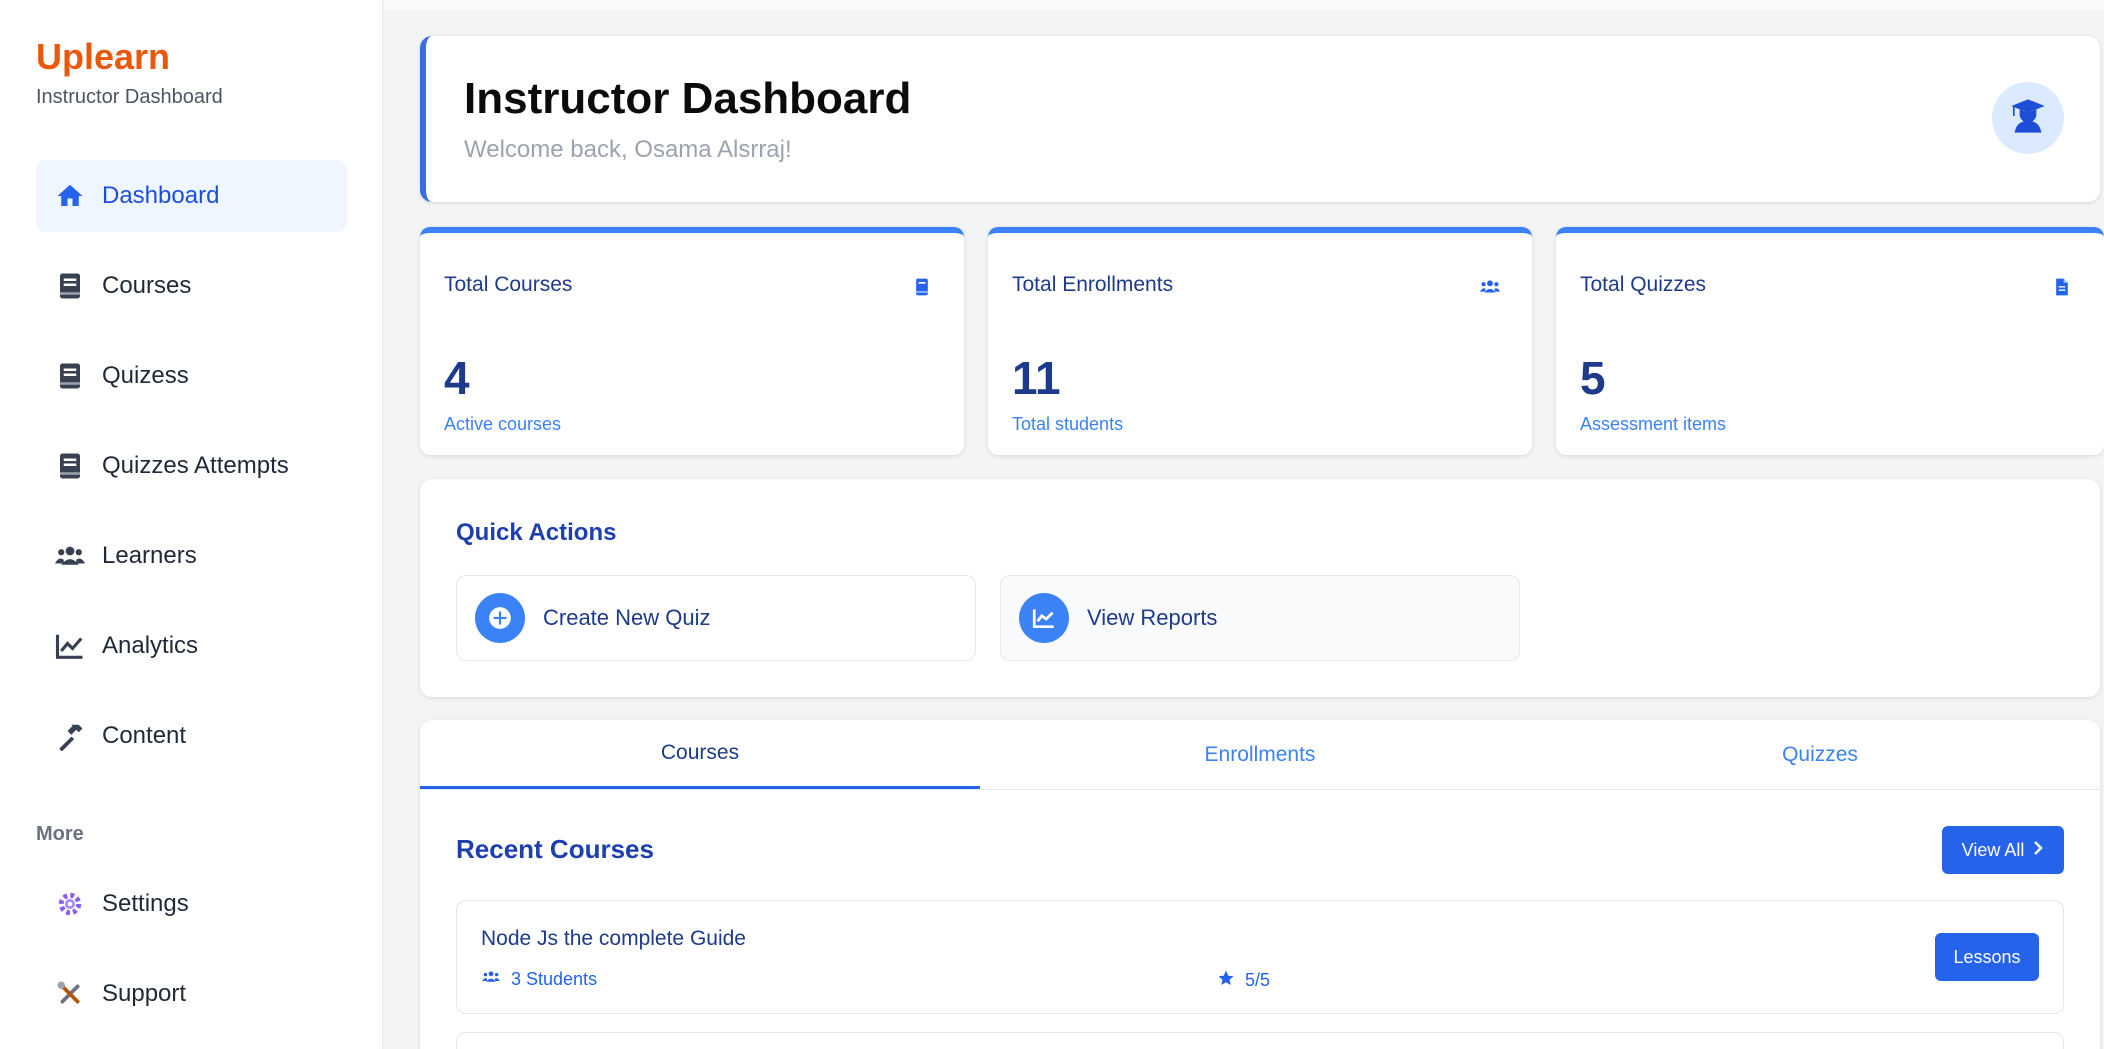 This screenshot has height=1049, width=2104. What do you see at coordinates (1243, 980) in the screenshot?
I see `course-rating: 5/5` at bounding box center [1243, 980].